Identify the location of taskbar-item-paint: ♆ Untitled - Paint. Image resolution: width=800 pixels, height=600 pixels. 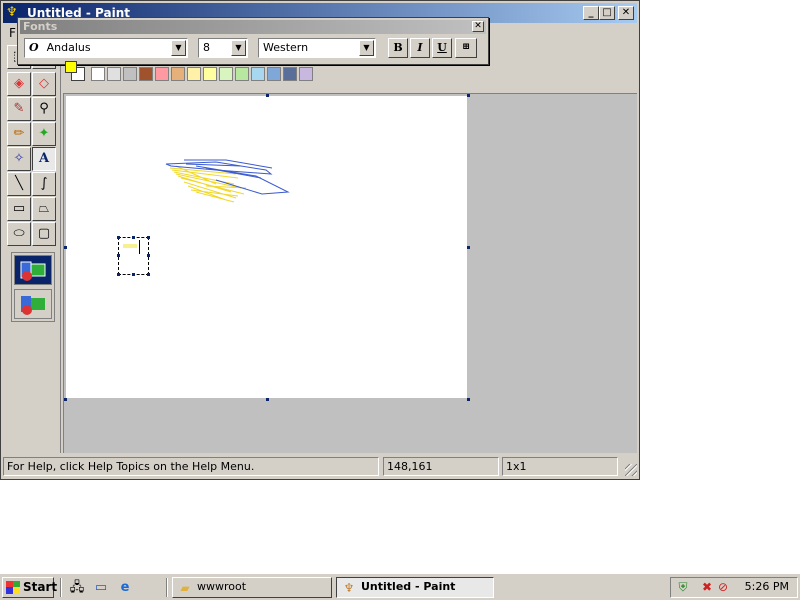
(415, 587).